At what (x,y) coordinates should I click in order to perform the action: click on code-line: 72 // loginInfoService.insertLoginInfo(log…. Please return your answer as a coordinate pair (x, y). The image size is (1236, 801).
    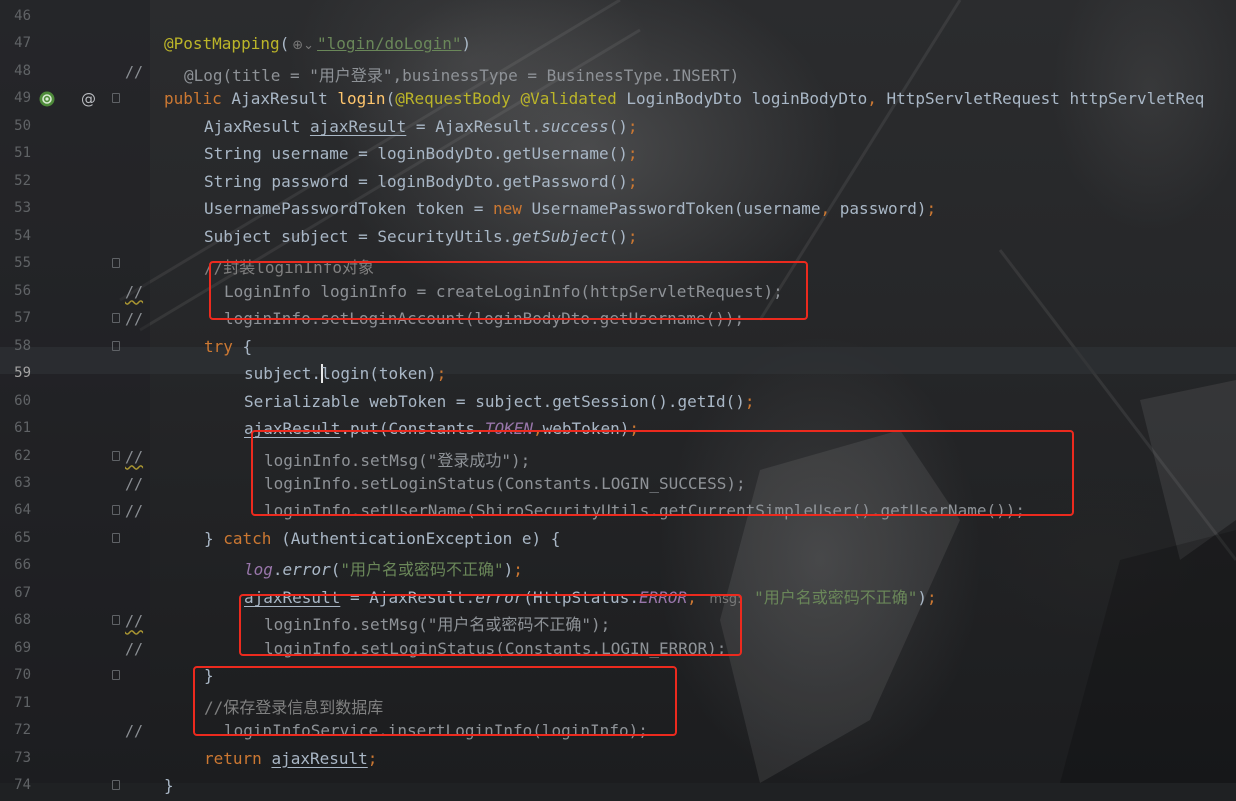
    Looking at the image, I should click on (618, 732).